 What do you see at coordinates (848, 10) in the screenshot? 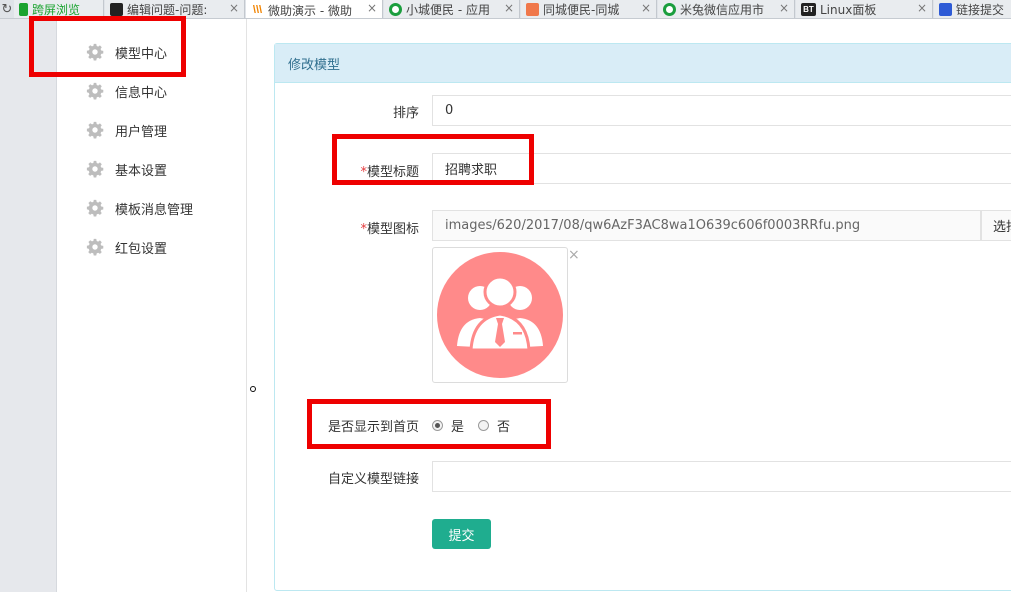
I see `tab-title: Linux面板` at bounding box center [848, 10].